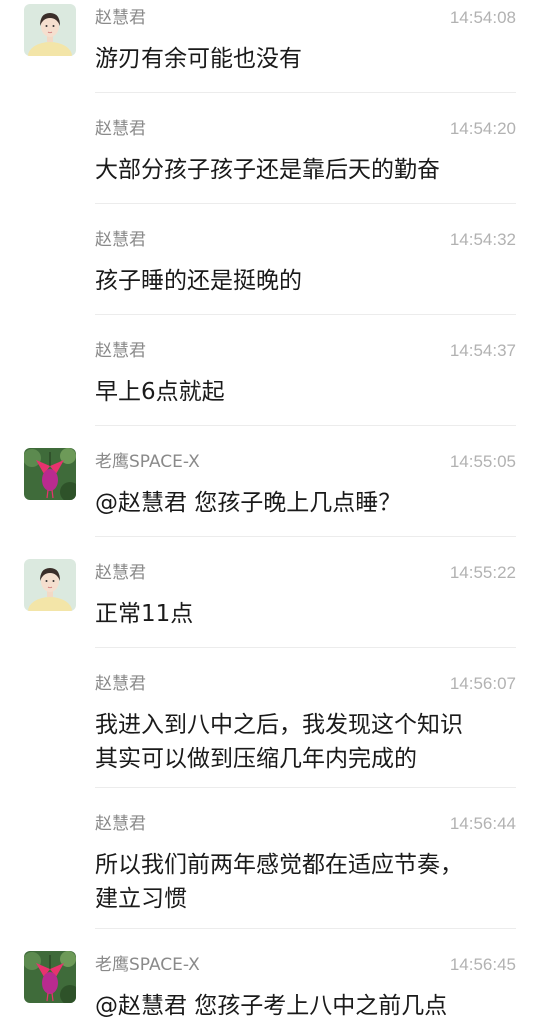 This screenshot has width=540, height=1025. What do you see at coordinates (305, 882) in the screenshot?
I see `message-text: 所以我们前两年感觉都在适应节奏， 建立习惯` at bounding box center [305, 882].